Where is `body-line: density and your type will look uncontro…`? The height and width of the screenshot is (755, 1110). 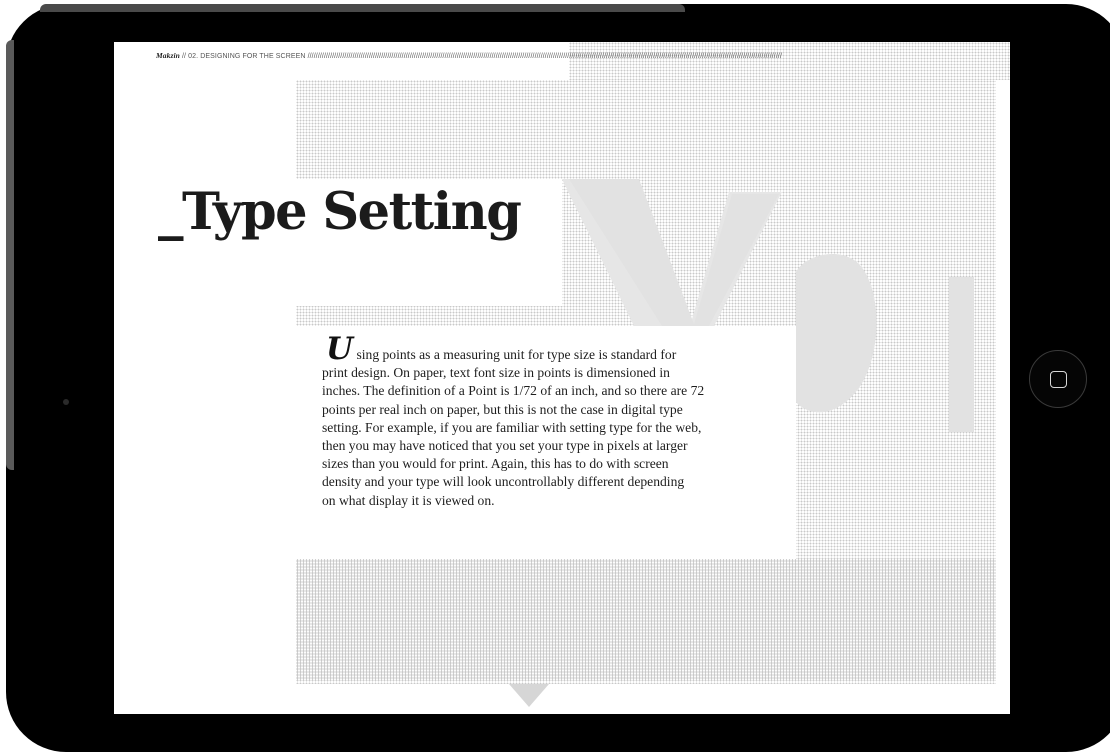
body-line: density and your type will look uncontro… is located at coordinates (503, 482).